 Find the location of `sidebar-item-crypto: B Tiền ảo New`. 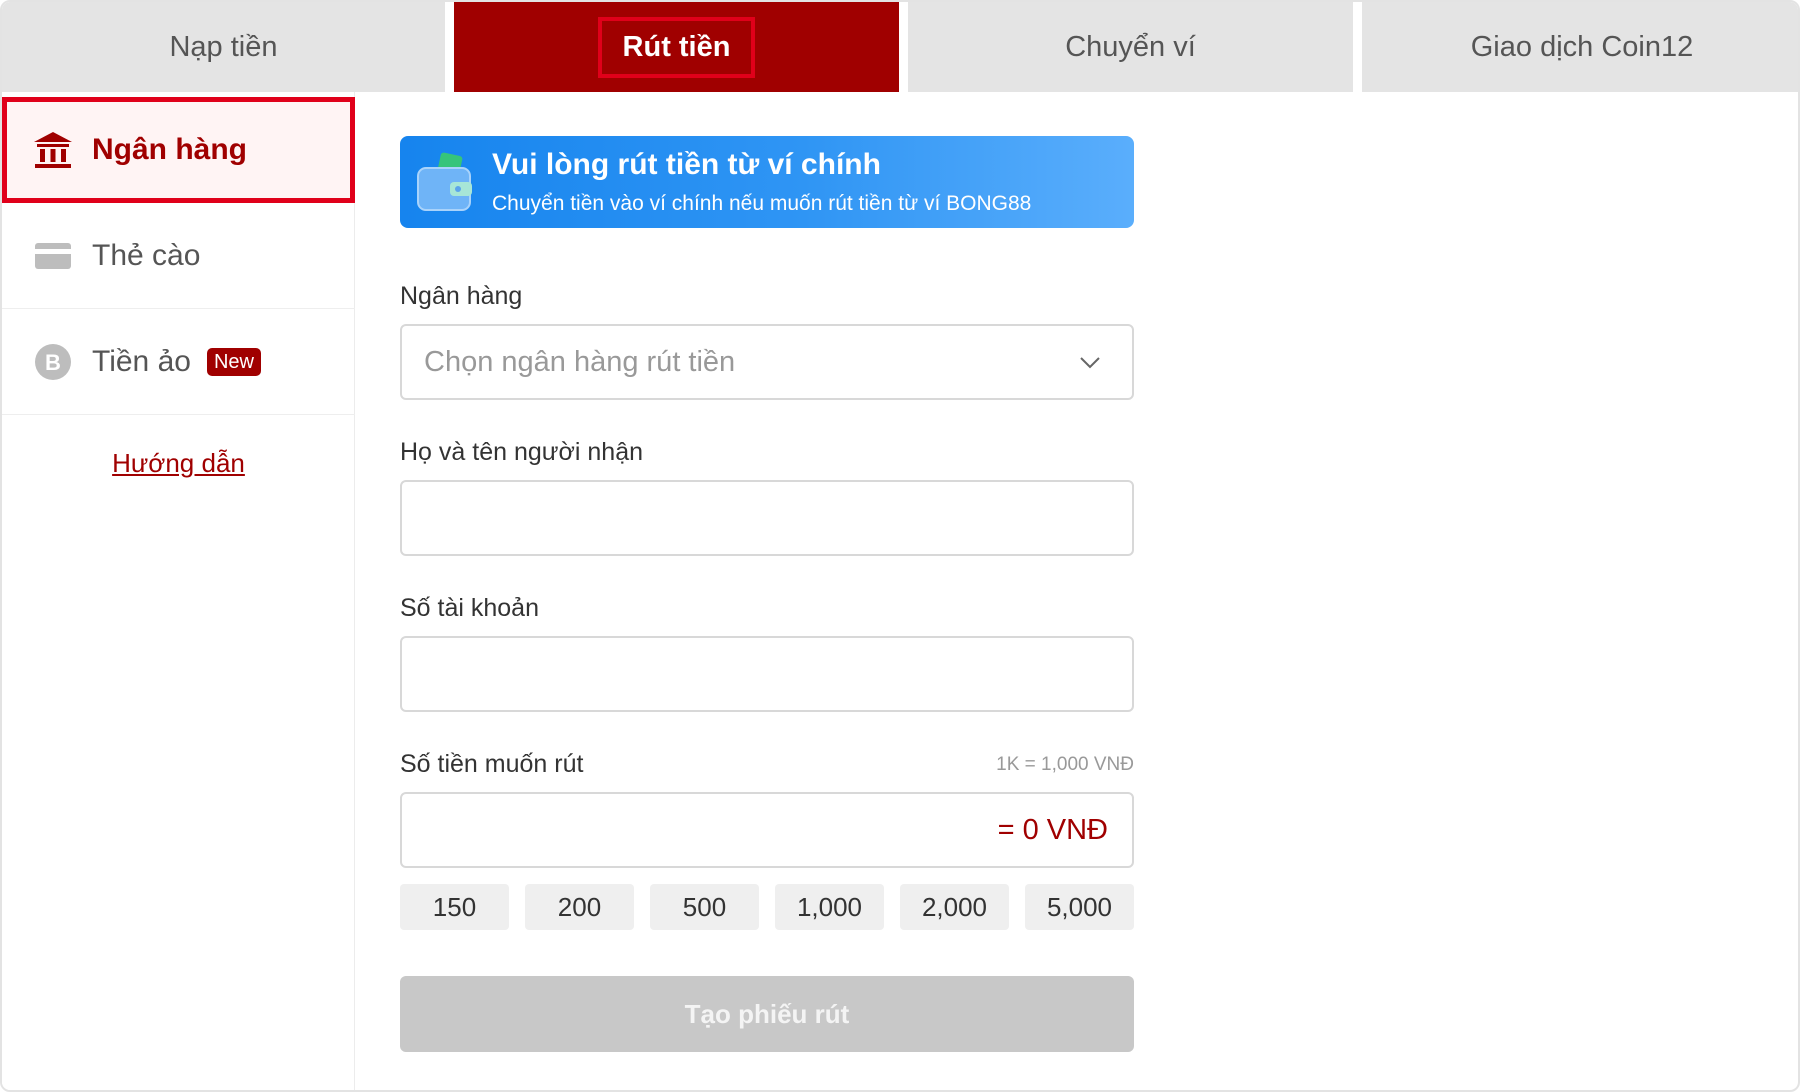

sidebar-item-crypto: B Tiền ảo New is located at coordinates (178, 362).